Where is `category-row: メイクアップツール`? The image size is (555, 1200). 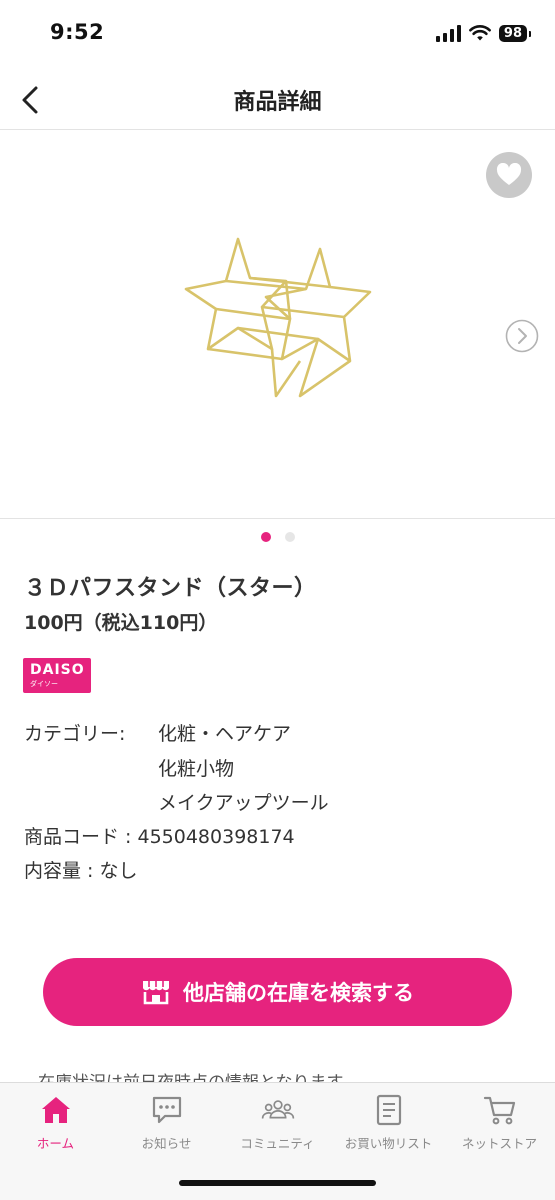
category-row: メイクアップツール is located at coordinates (277, 801).